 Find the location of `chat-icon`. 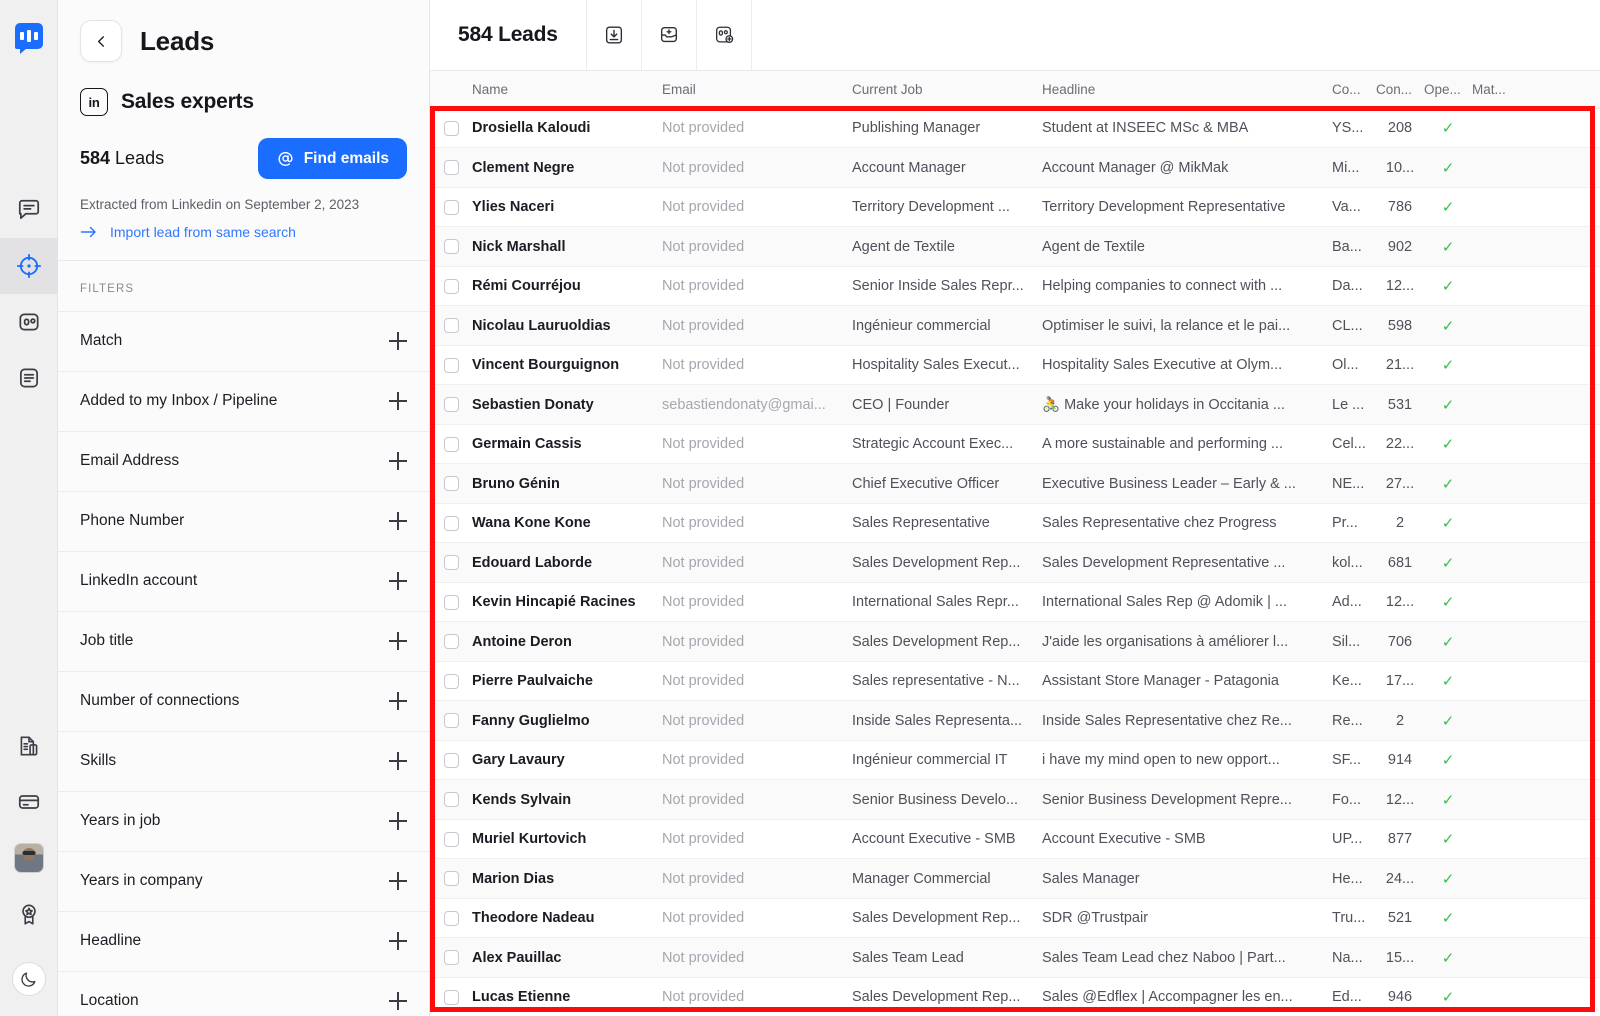

chat-icon is located at coordinates (29, 210).